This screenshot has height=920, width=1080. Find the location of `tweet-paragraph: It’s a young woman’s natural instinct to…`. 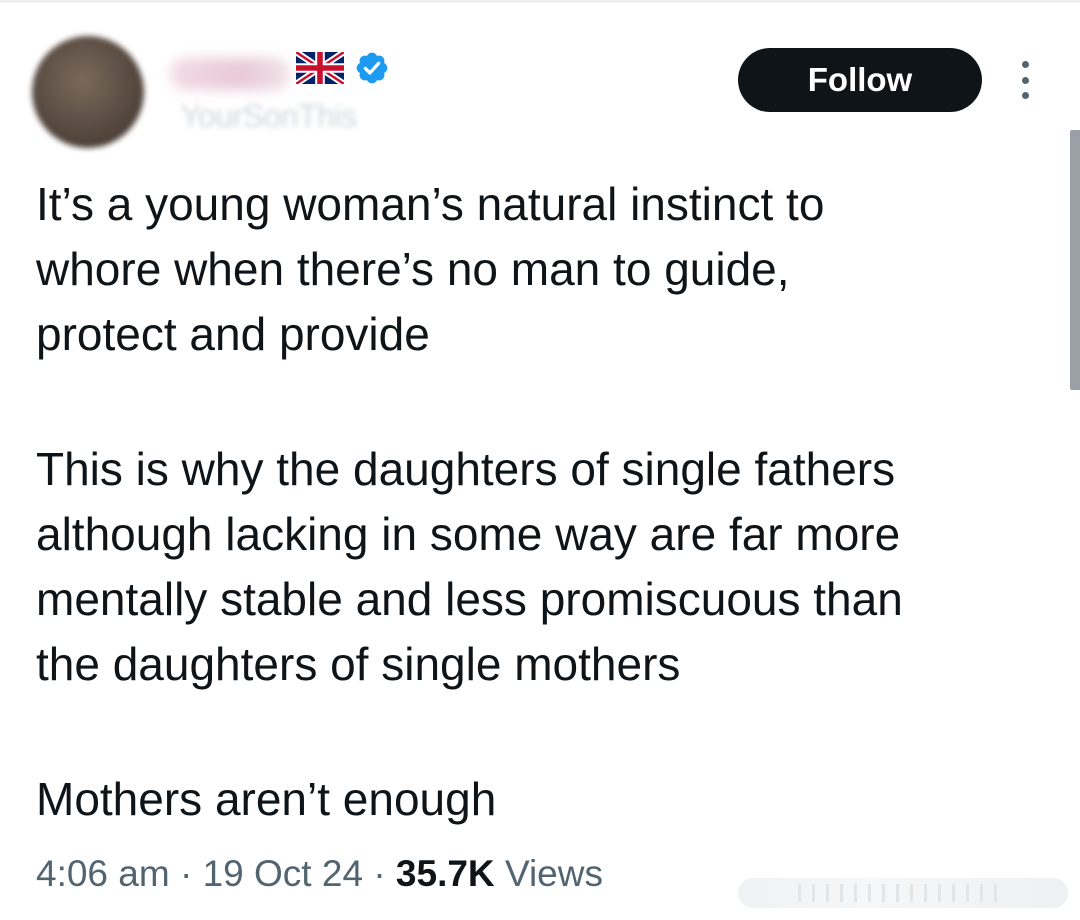

tweet-paragraph: It’s a young woman’s natural instinct to… is located at coordinates (430, 269).